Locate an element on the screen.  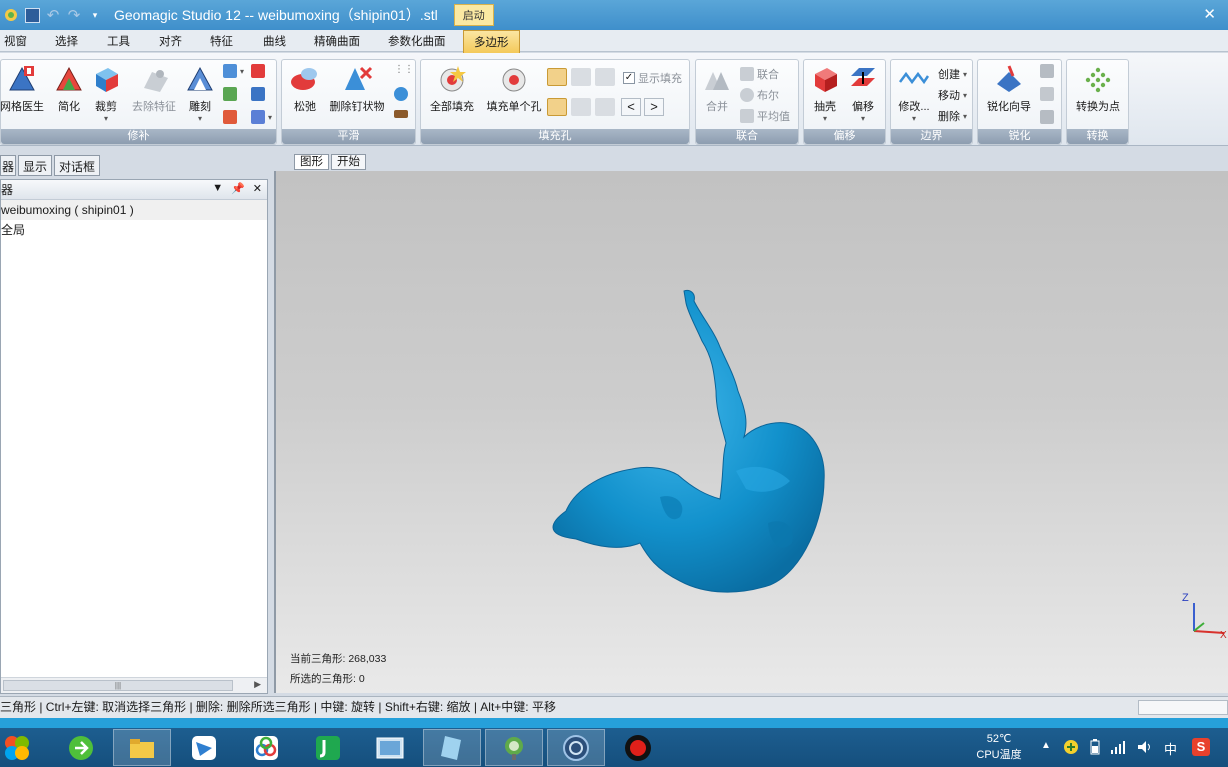
sharpen-tool-c-icon is located at coordinates (1047, 117).